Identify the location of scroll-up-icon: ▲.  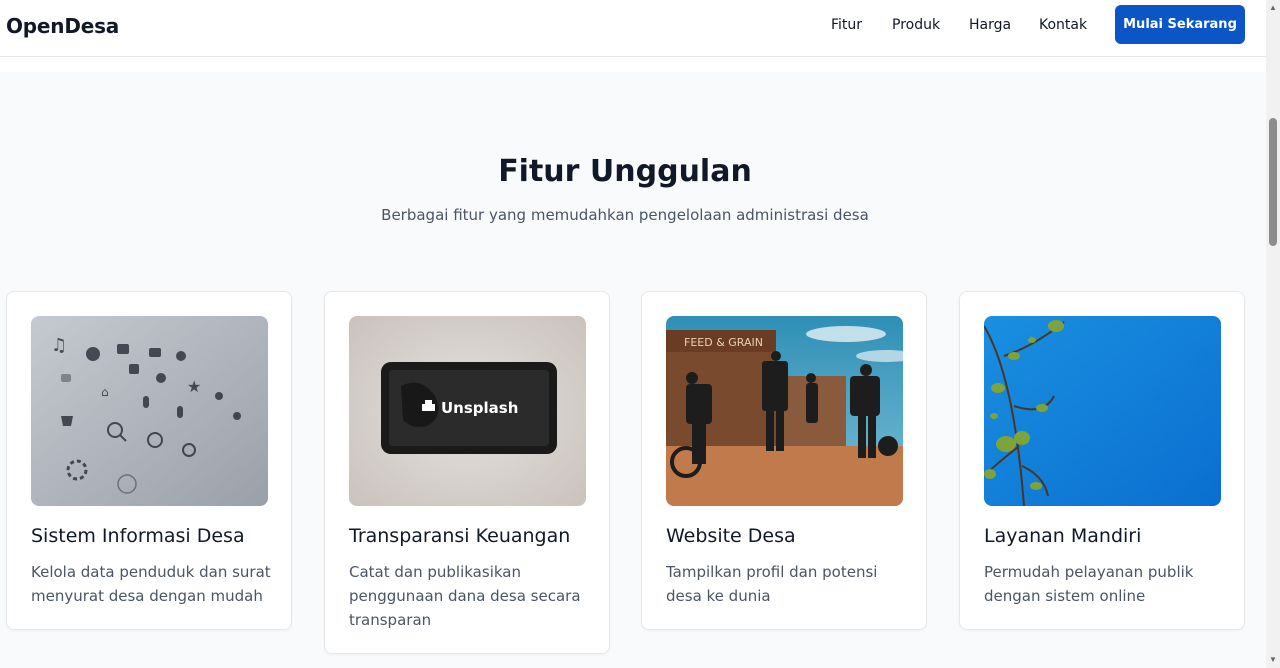
(1273, 8).